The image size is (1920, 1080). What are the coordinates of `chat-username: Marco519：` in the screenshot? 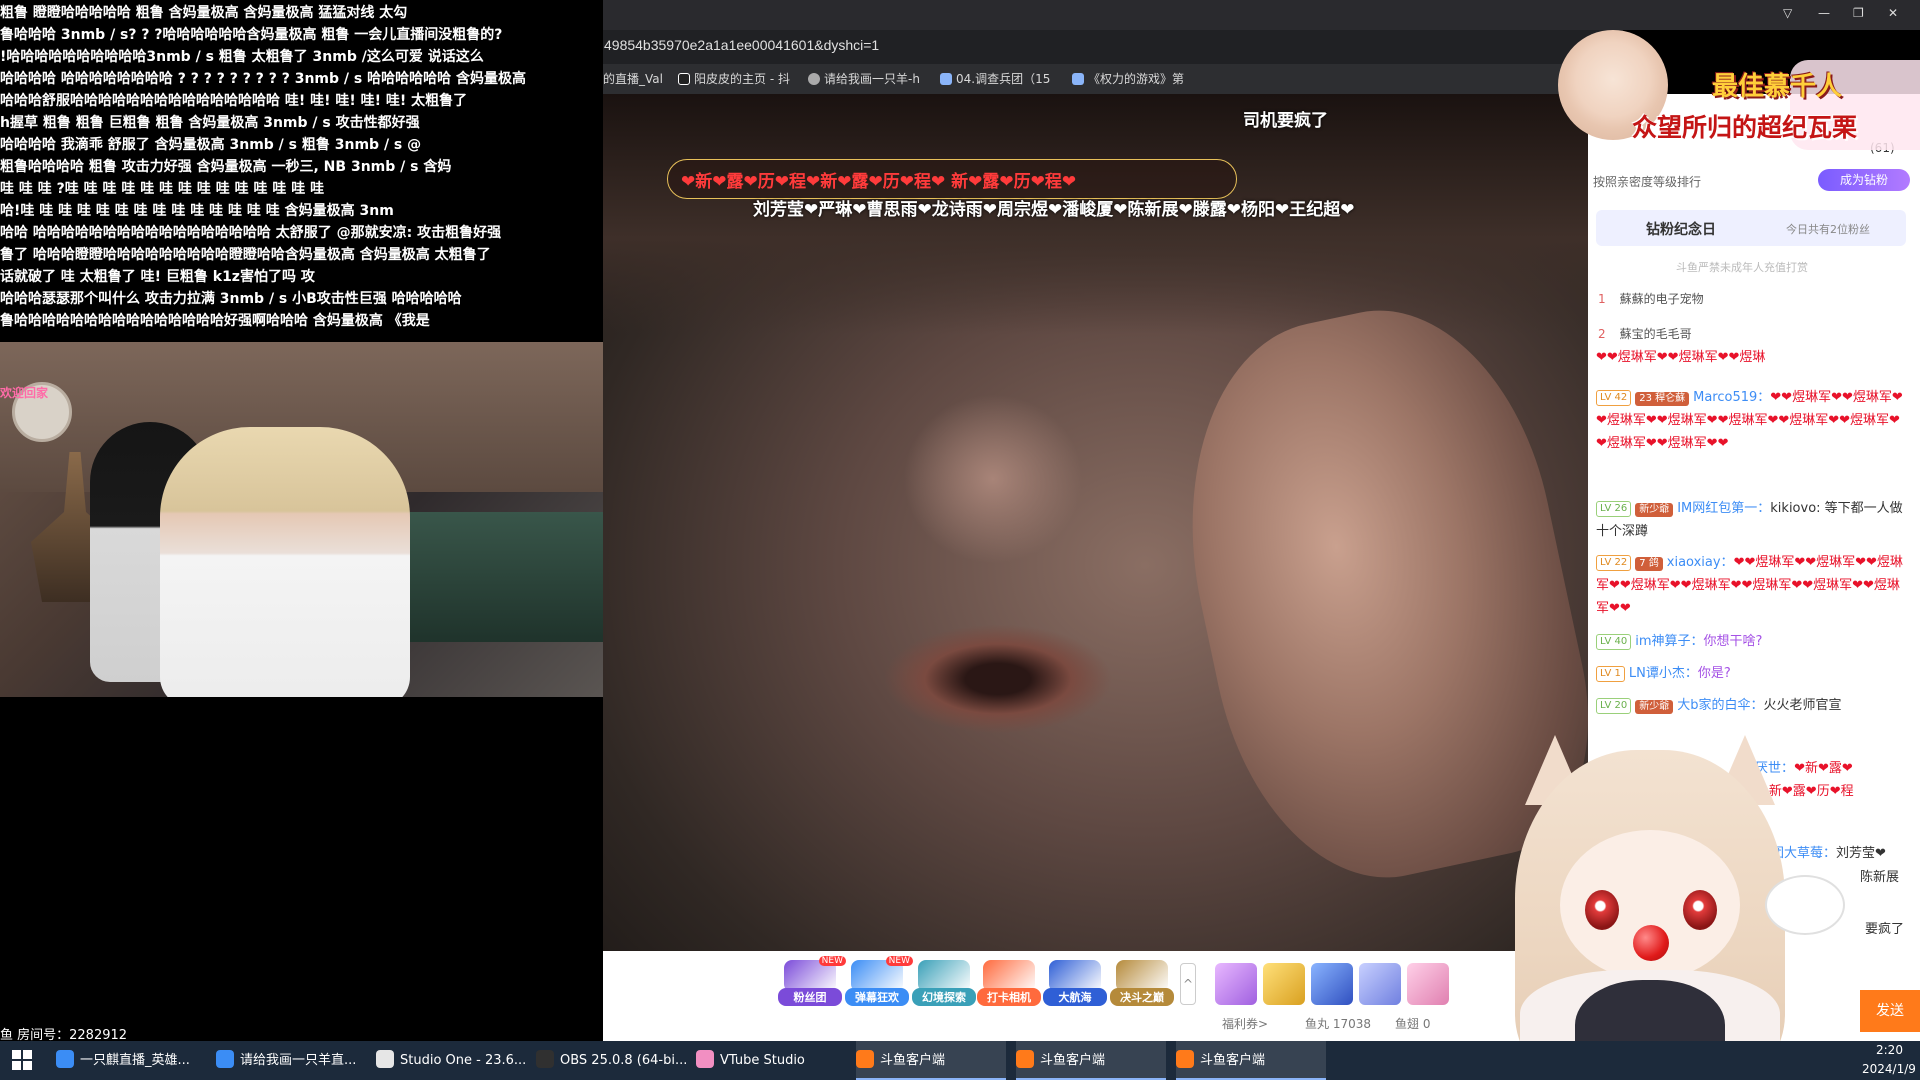 It's located at (1731, 397).